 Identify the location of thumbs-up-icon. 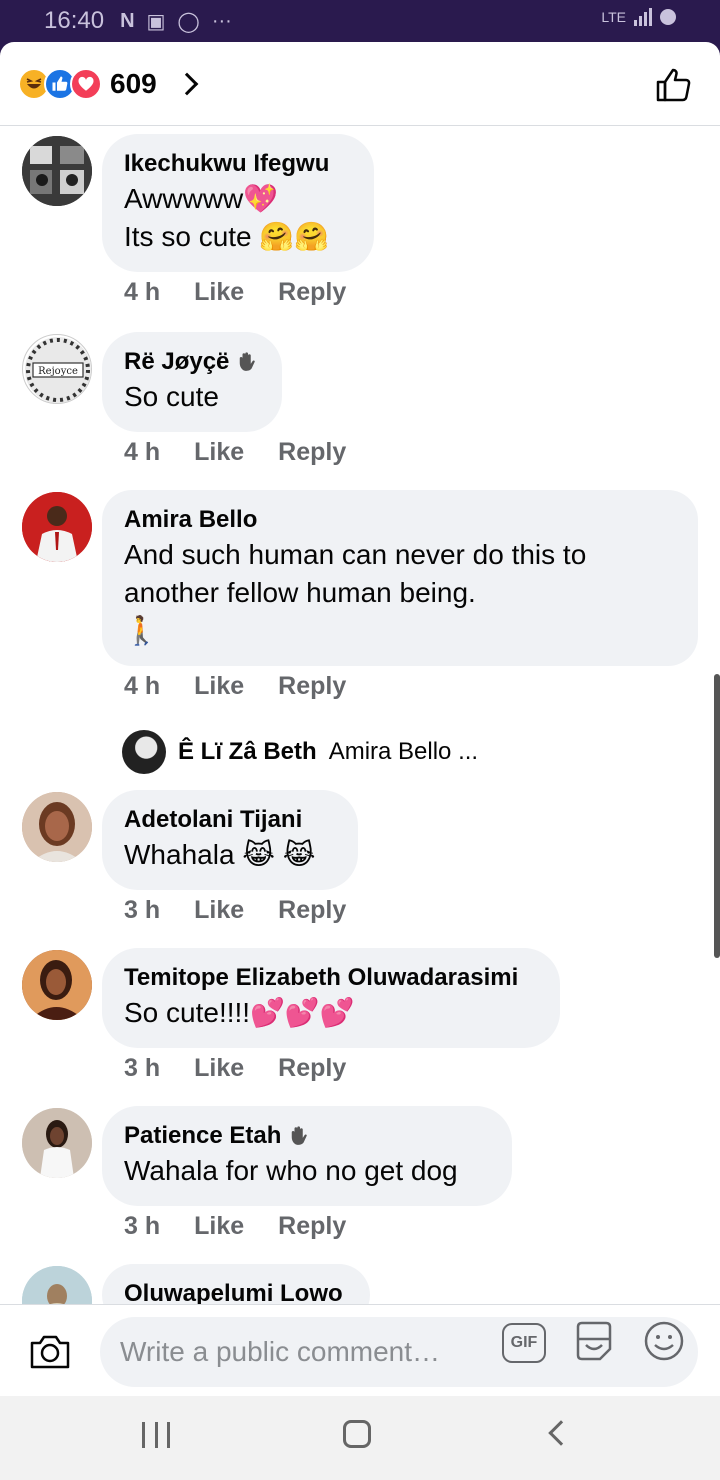
(674, 84).